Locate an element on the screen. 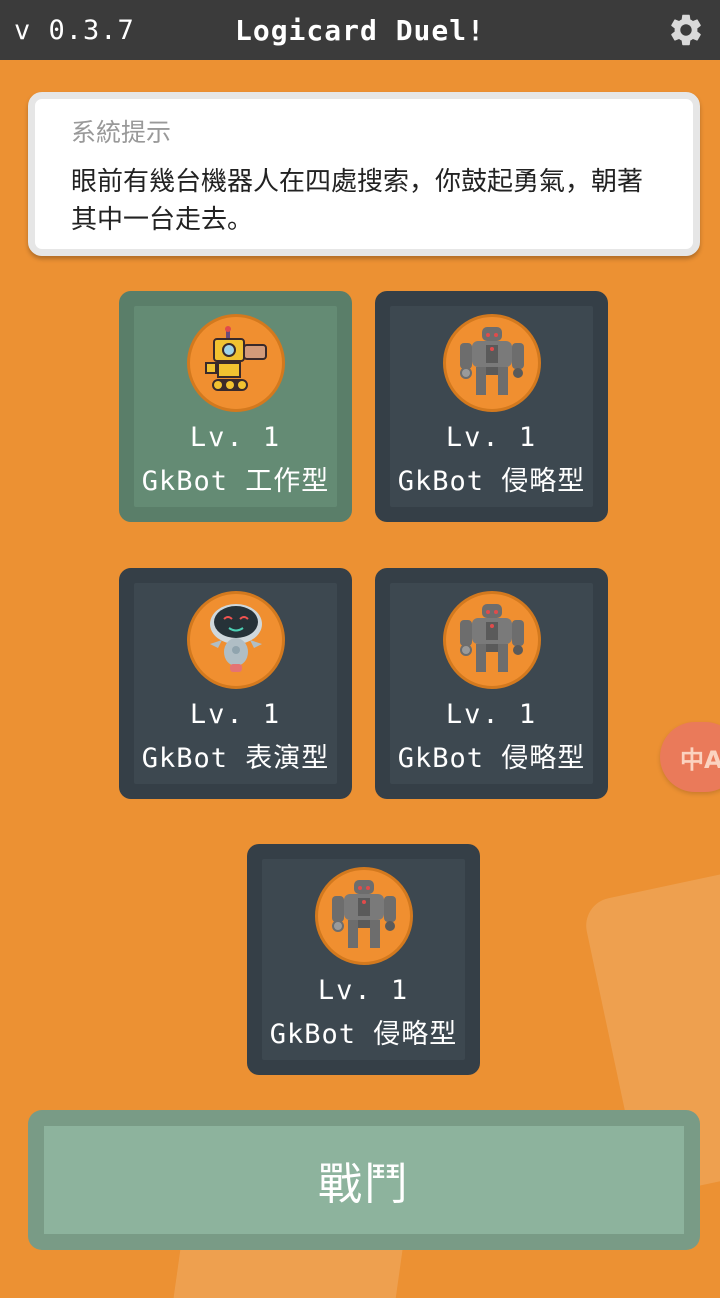 The height and width of the screenshot is (1298, 720). performer-robot-icon is located at coordinates (235, 640).